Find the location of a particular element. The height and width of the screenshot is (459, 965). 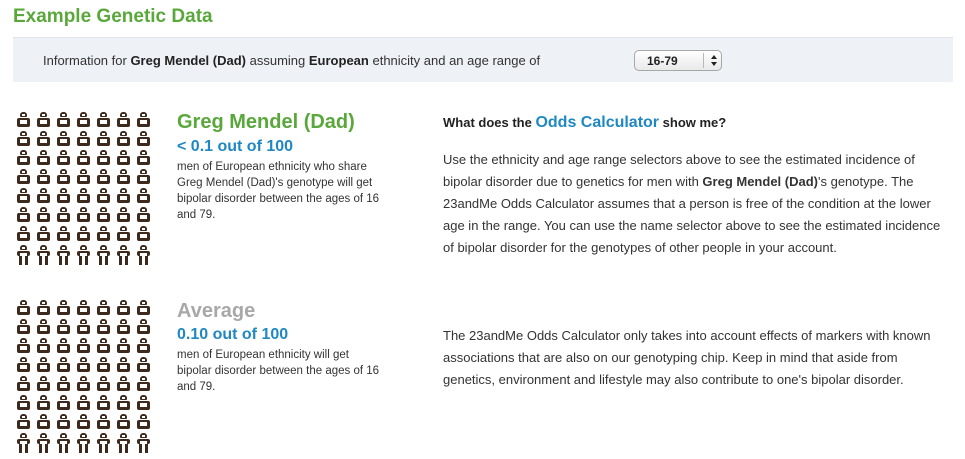

person-population-grid is located at coordinates (85, 188).